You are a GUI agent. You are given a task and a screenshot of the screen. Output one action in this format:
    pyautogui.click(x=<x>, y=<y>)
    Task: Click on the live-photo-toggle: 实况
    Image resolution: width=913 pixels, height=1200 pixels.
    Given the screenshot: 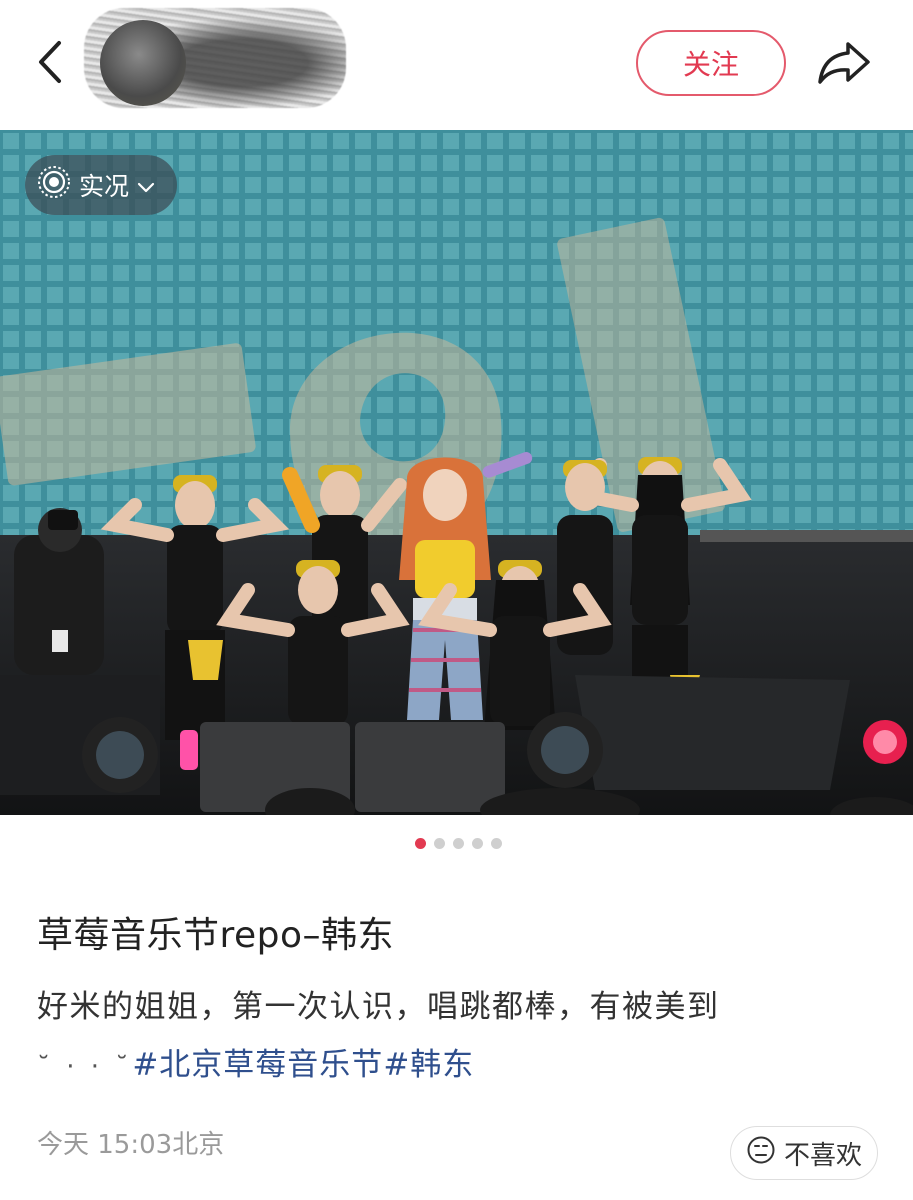 What is the action you would take?
    pyautogui.click(x=101, y=185)
    